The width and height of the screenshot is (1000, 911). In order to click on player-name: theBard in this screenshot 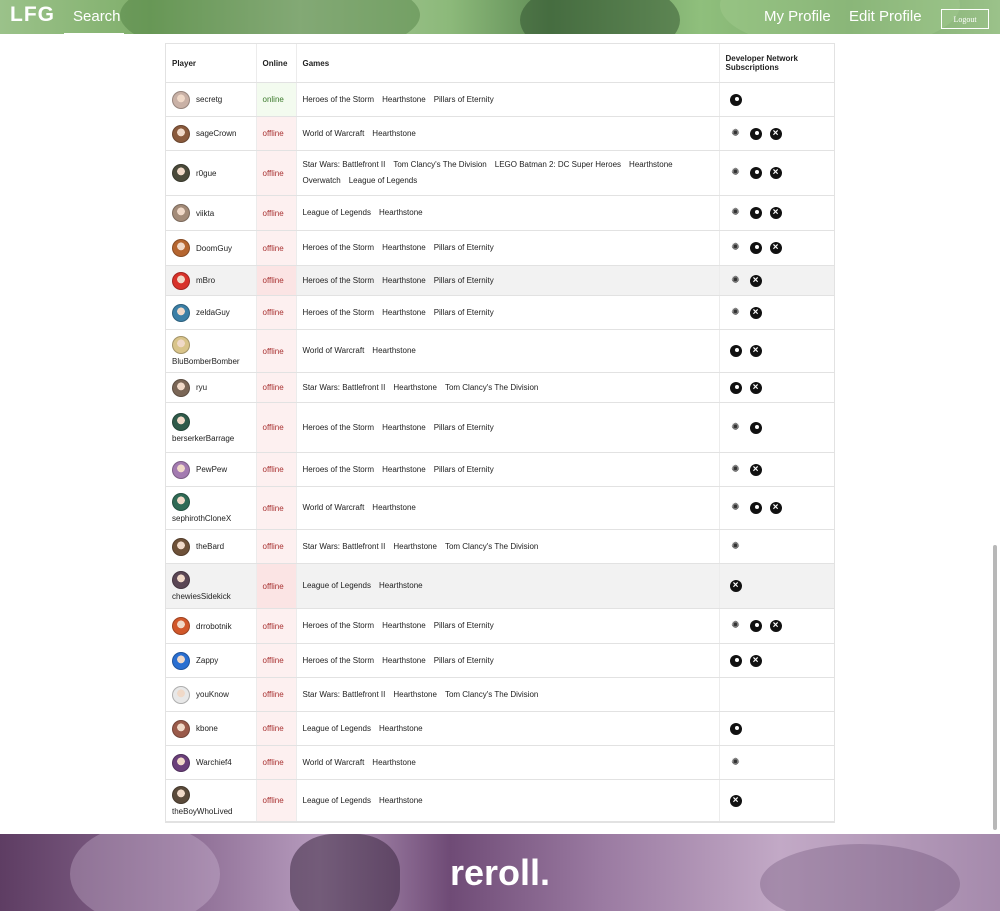, I will do `click(210, 546)`.